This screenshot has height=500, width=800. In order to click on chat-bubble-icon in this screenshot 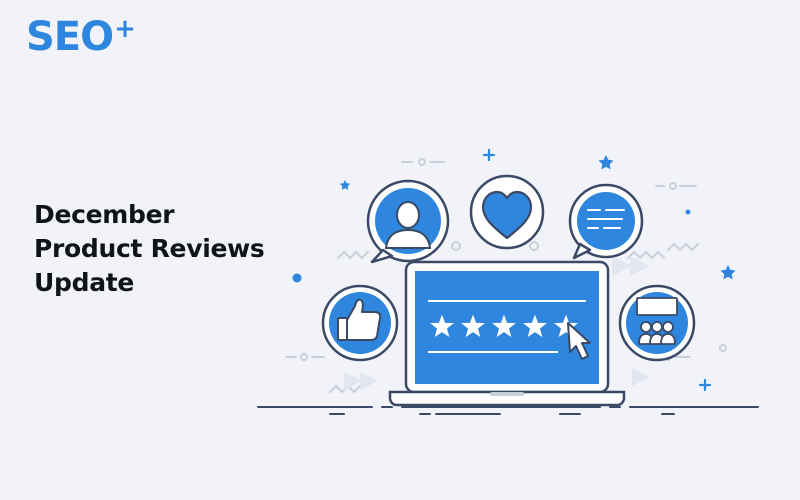, I will do `click(606, 221)`.